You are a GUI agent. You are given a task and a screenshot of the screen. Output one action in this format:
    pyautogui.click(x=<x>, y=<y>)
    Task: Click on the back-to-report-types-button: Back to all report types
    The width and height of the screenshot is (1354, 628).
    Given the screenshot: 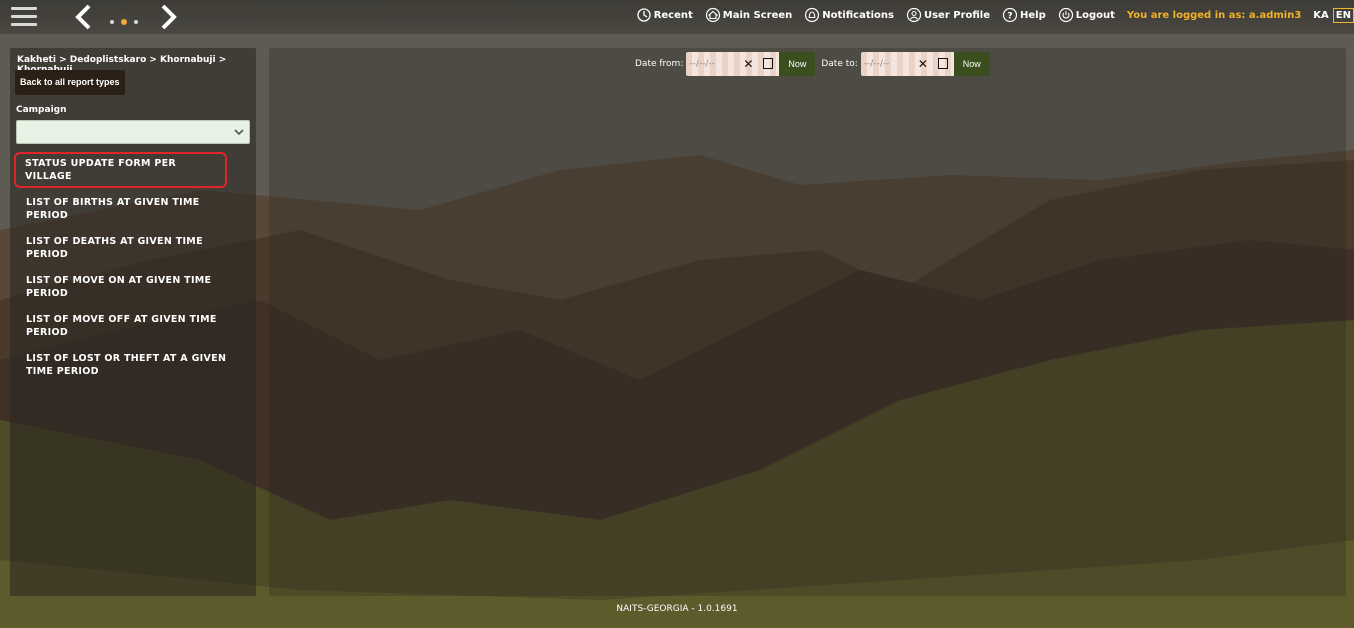 What is the action you would take?
    pyautogui.click(x=70, y=82)
    